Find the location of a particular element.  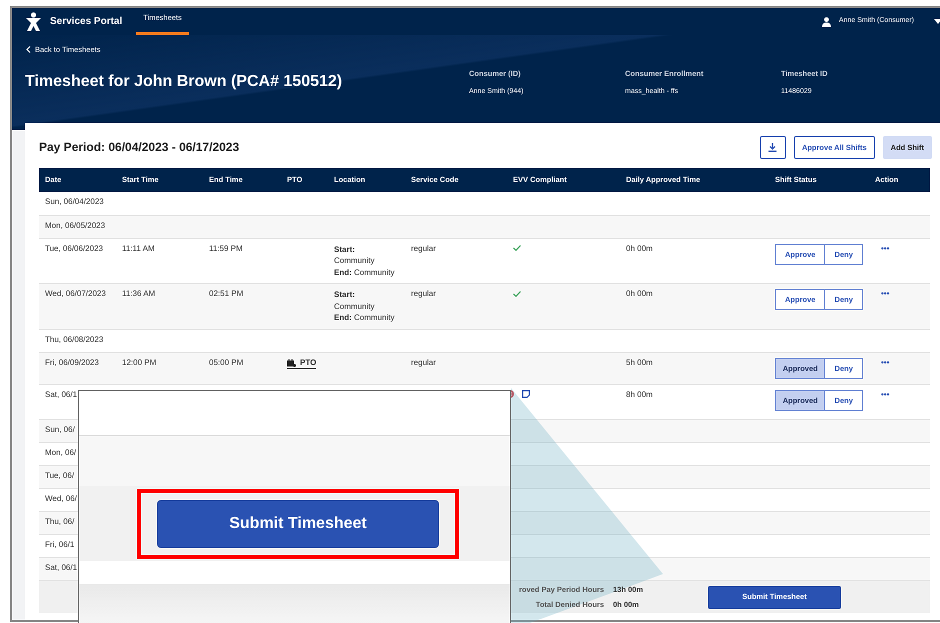

download-icon is located at coordinates (773, 147).